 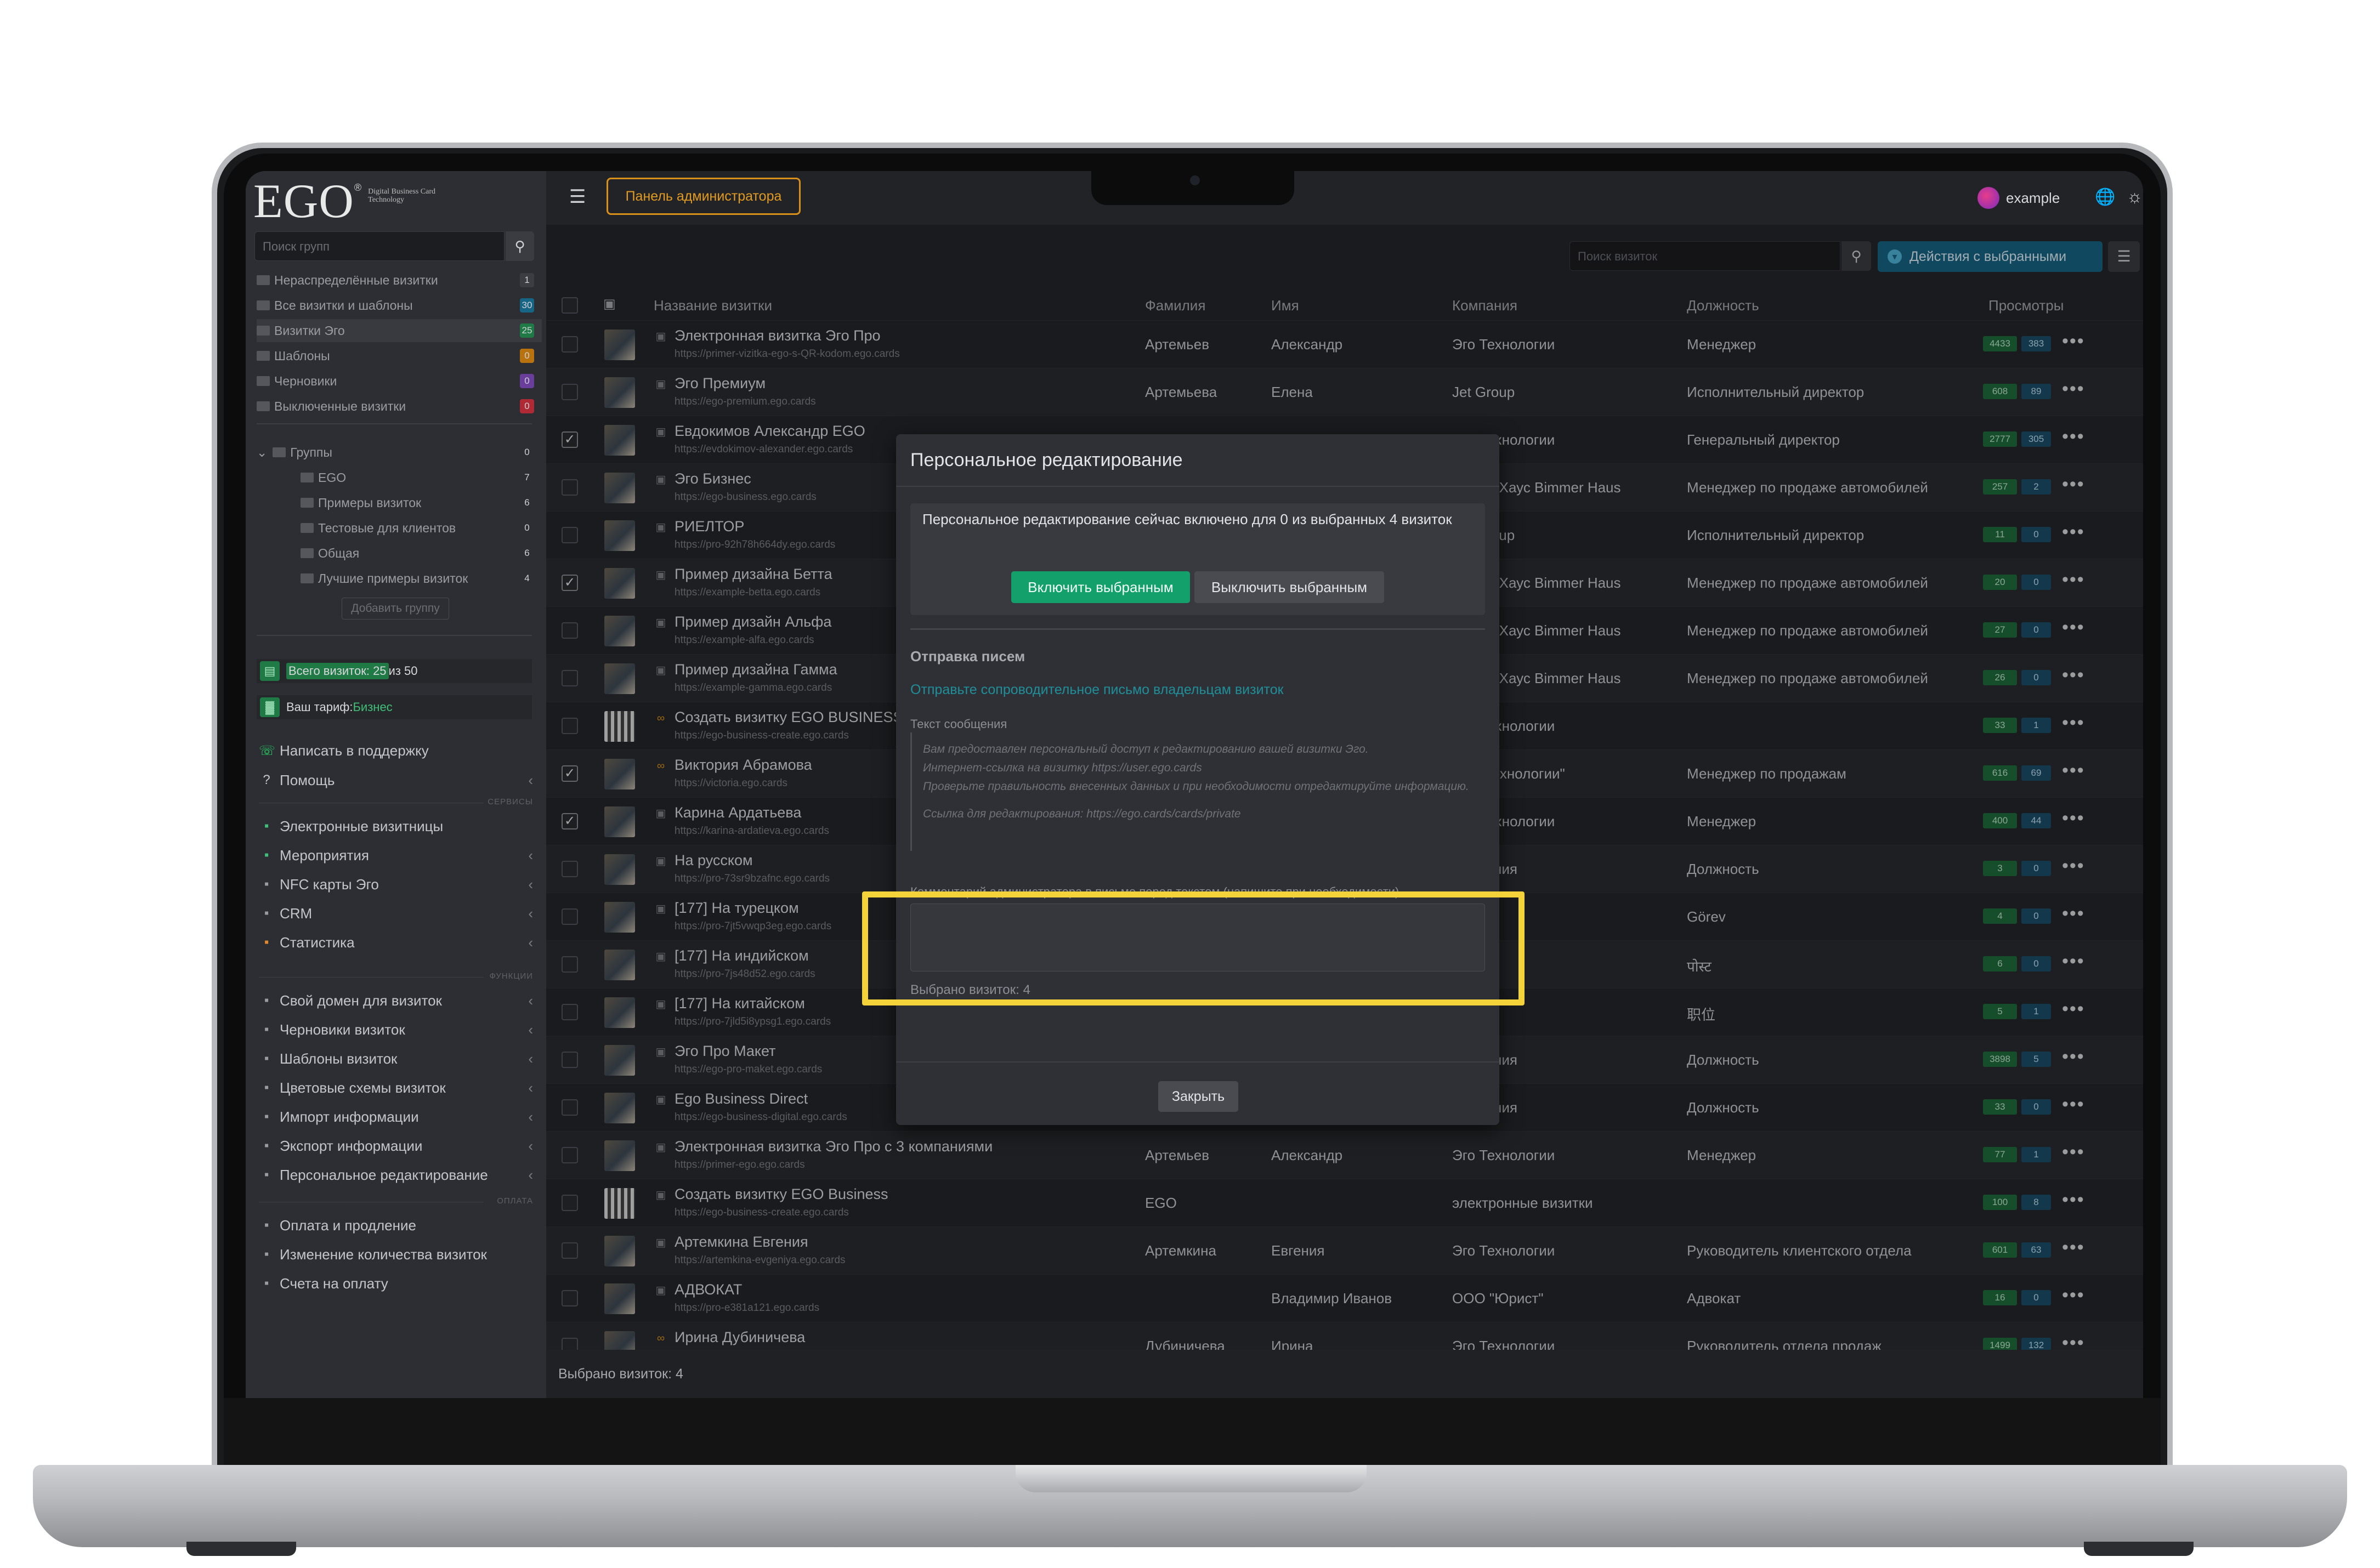 What do you see at coordinates (396, 1175) in the screenshot?
I see `menu-item-functions: ▪ Персональное редактирование ‹` at bounding box center [396, 1175].